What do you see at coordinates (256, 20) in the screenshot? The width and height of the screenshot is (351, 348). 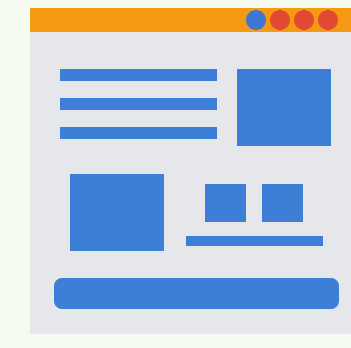 I see `blue-dot-icon` at bounding box center [256, 20].